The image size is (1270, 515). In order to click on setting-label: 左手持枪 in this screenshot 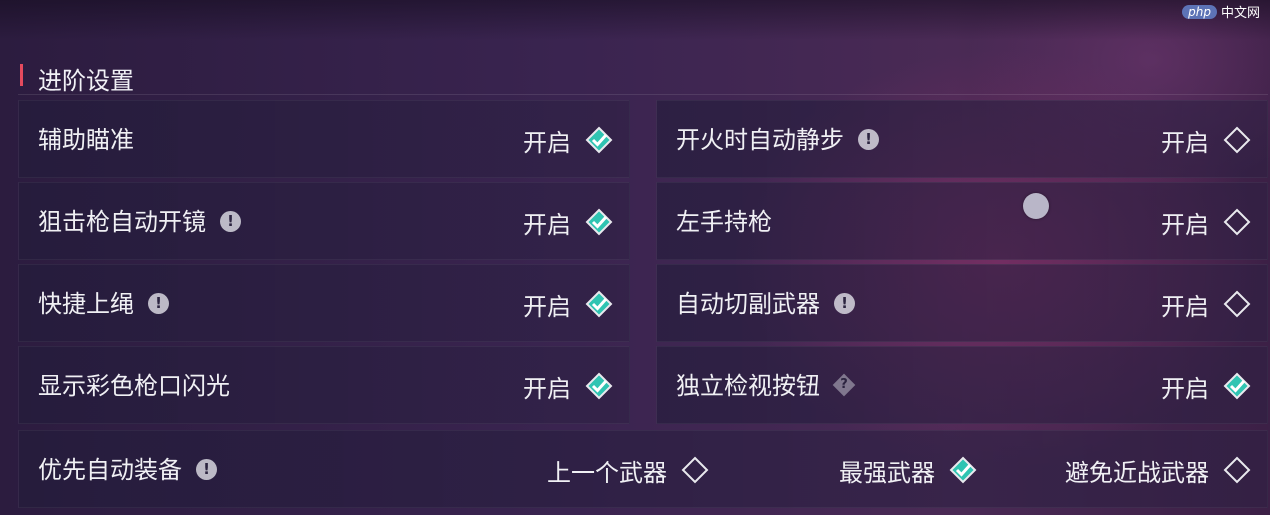, I will do `click(724, 222)`.